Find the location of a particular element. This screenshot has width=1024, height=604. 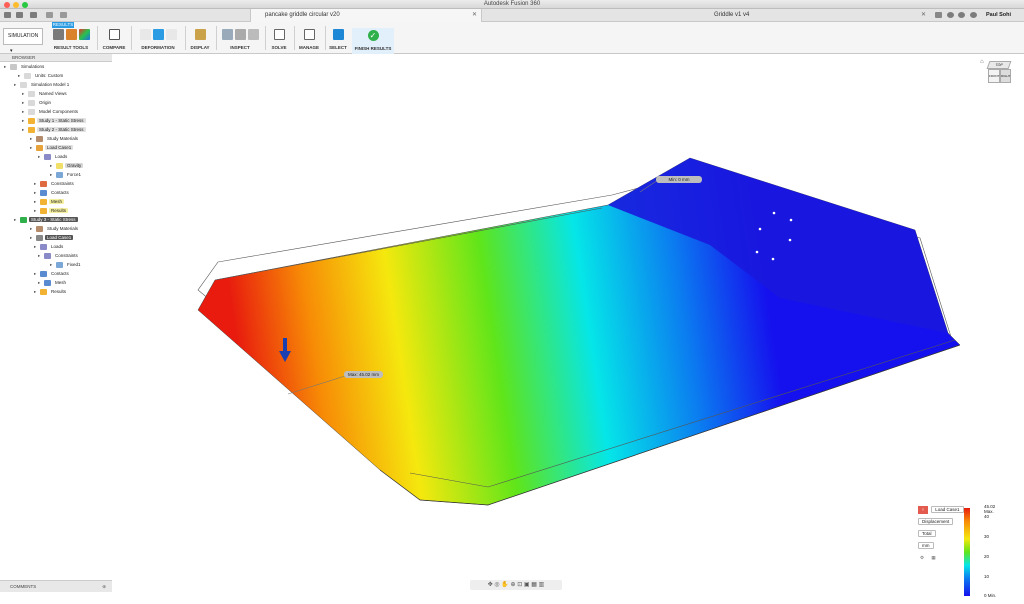

browser-header: BROWSER is located at coordinates (56, 58).